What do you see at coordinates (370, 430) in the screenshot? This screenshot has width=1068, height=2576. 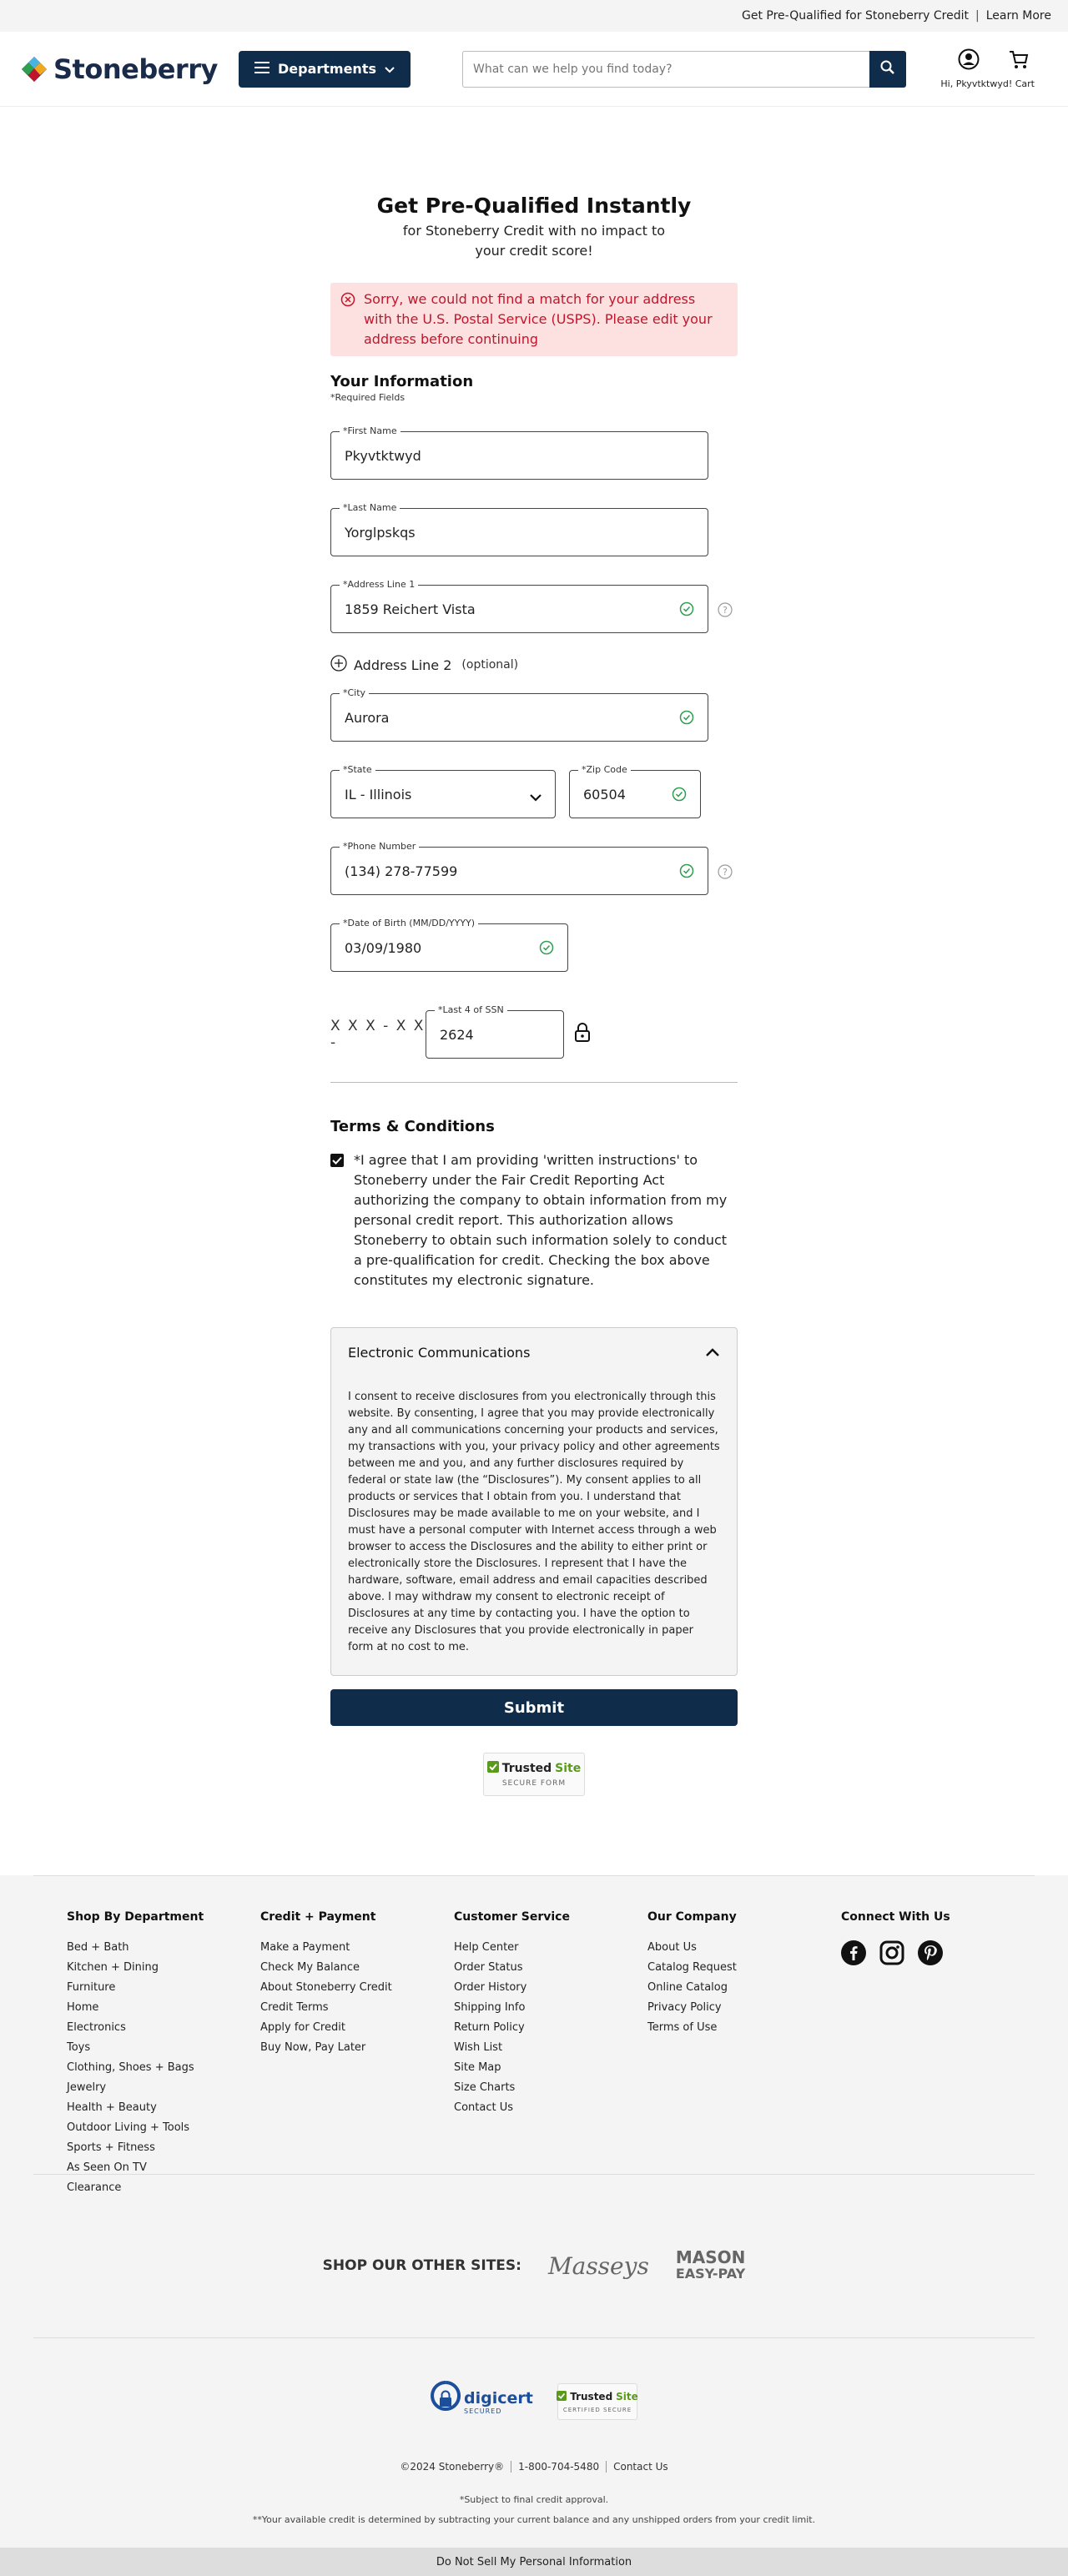 I see `first-name-label: *First Name` at bounding box center [370, 430].